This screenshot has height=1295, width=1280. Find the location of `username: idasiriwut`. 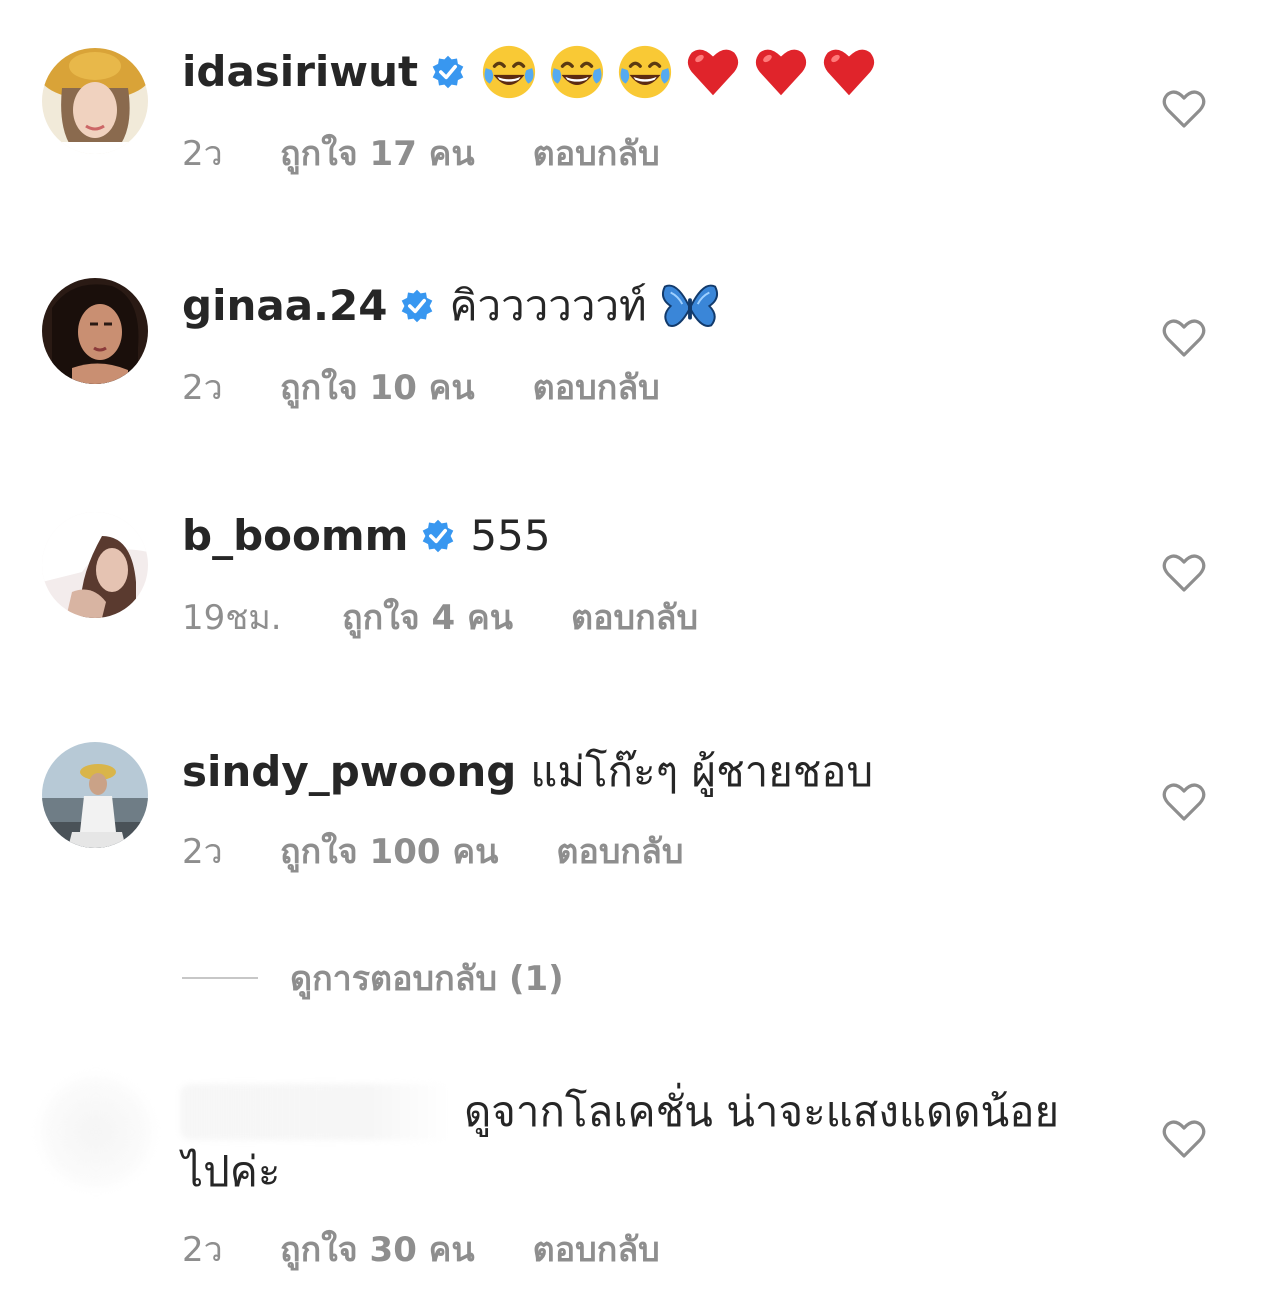

username: idasiriwut is located at coordinates (300, 72).